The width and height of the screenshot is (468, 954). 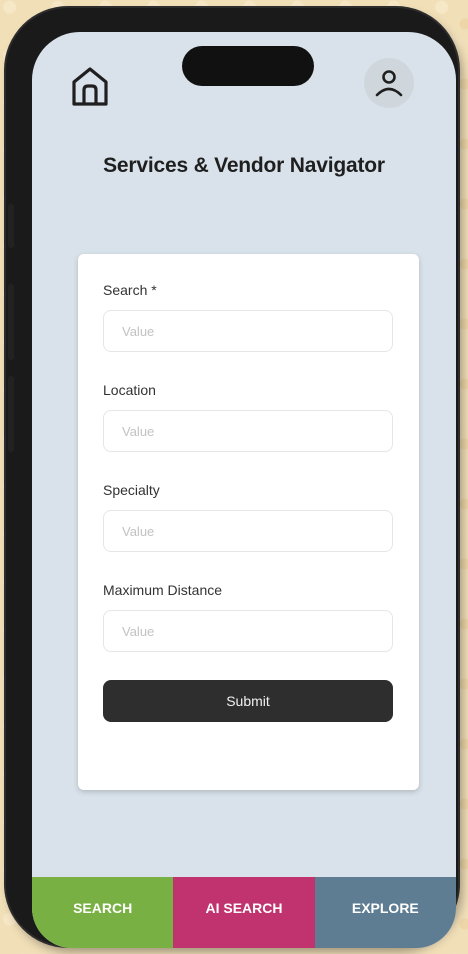 I want to click on user-icon, so click(x=389, y=83).